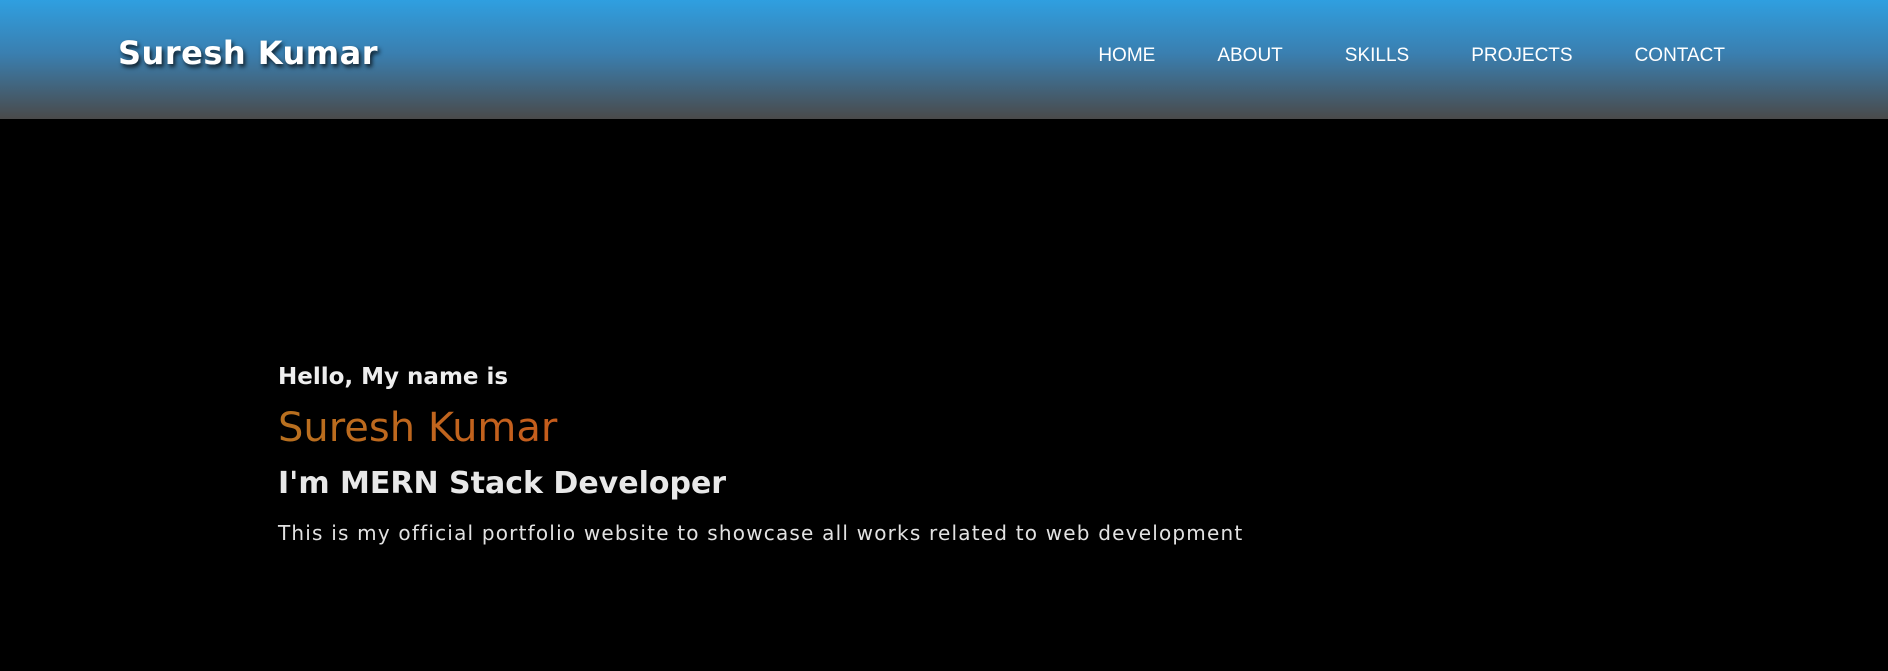 The width and height of the screenshot is (1888, 671). I want to click on nav-home-link: HOME, so click(1126, 56).